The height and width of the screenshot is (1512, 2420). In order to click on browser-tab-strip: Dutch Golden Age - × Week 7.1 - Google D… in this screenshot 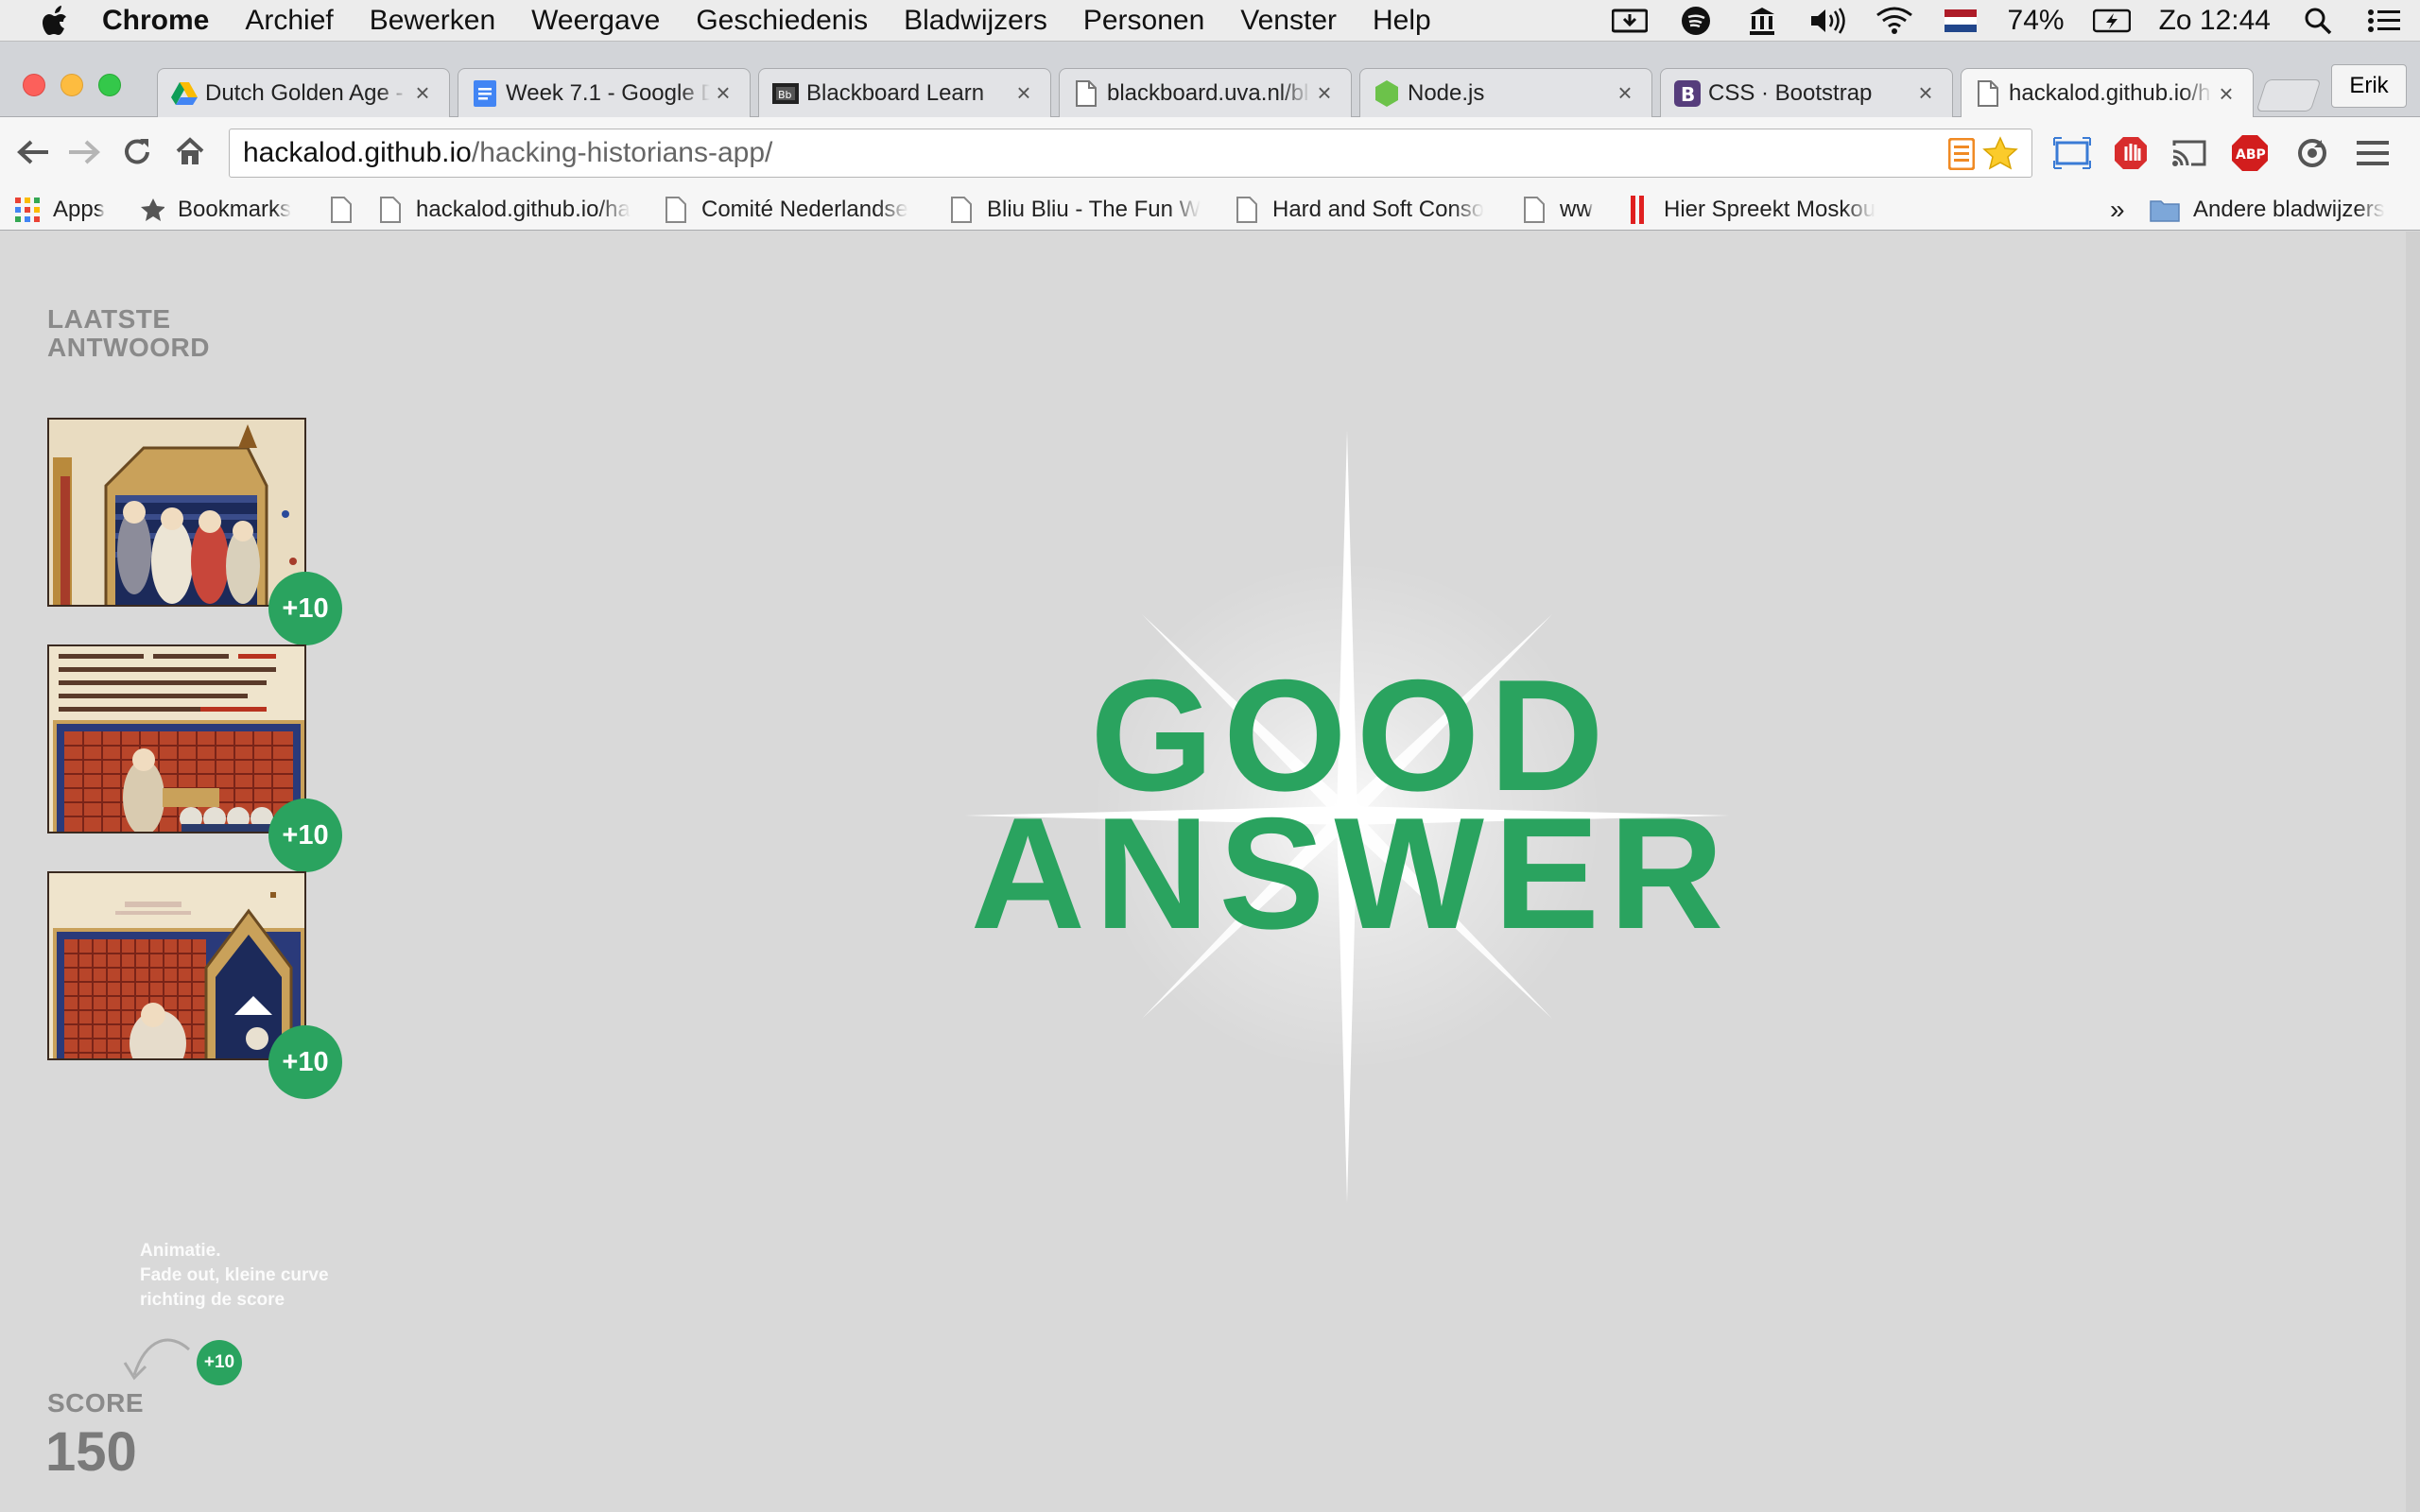, I will do `click(1210, 80)`.